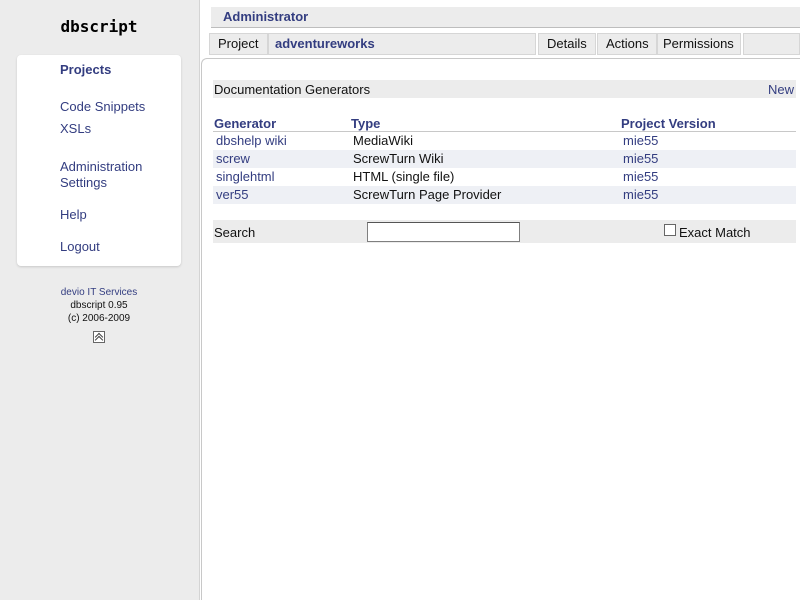  Describe the element at coordinates (670, 230) in the screenshot. I see `exact-match-checkbox` at that location.